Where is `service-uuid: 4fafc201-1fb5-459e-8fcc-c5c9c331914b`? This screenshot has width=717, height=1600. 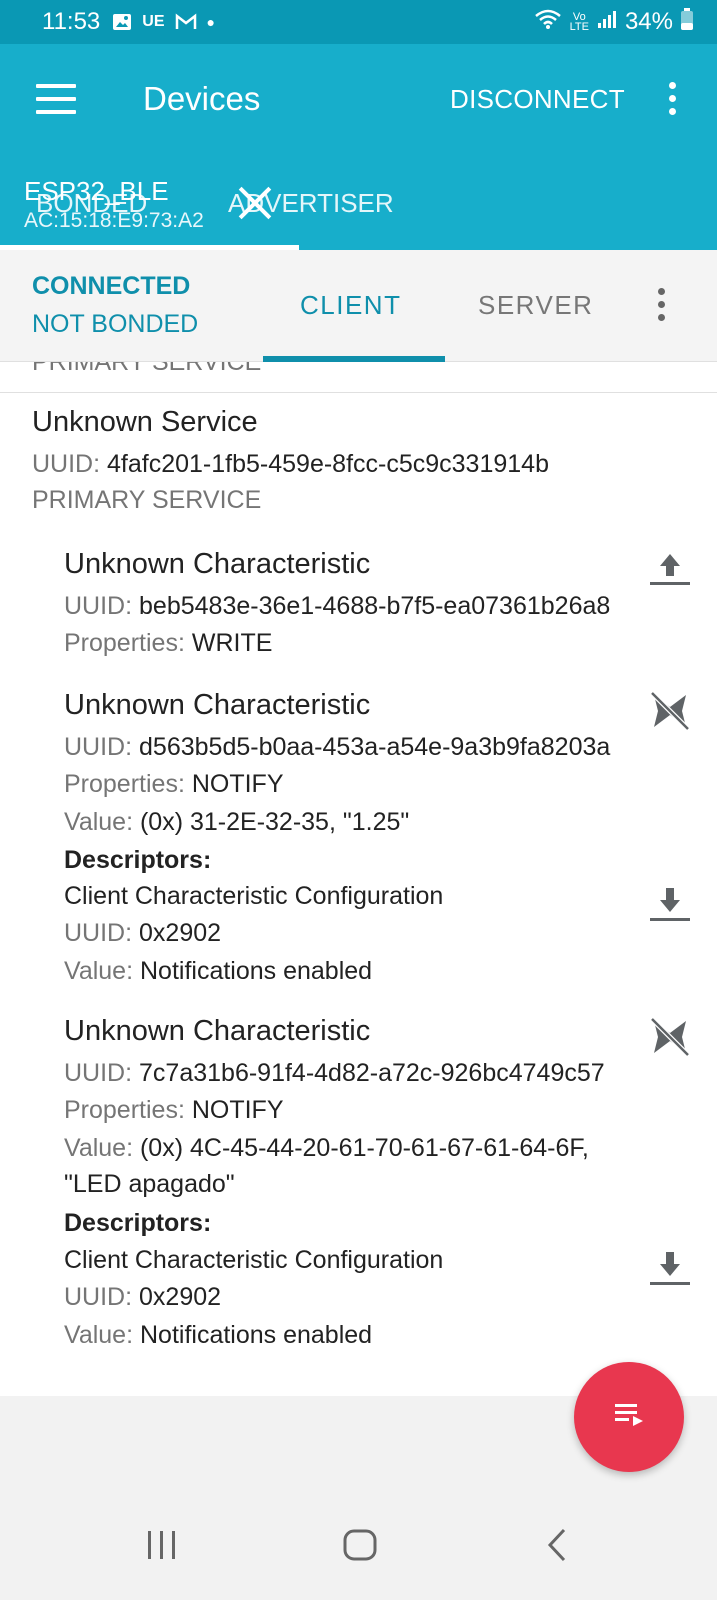
service-uuid: 4fafc201-1fb5-459e-8fcc-c5c9c331914b is located at coordinates (328, 464).